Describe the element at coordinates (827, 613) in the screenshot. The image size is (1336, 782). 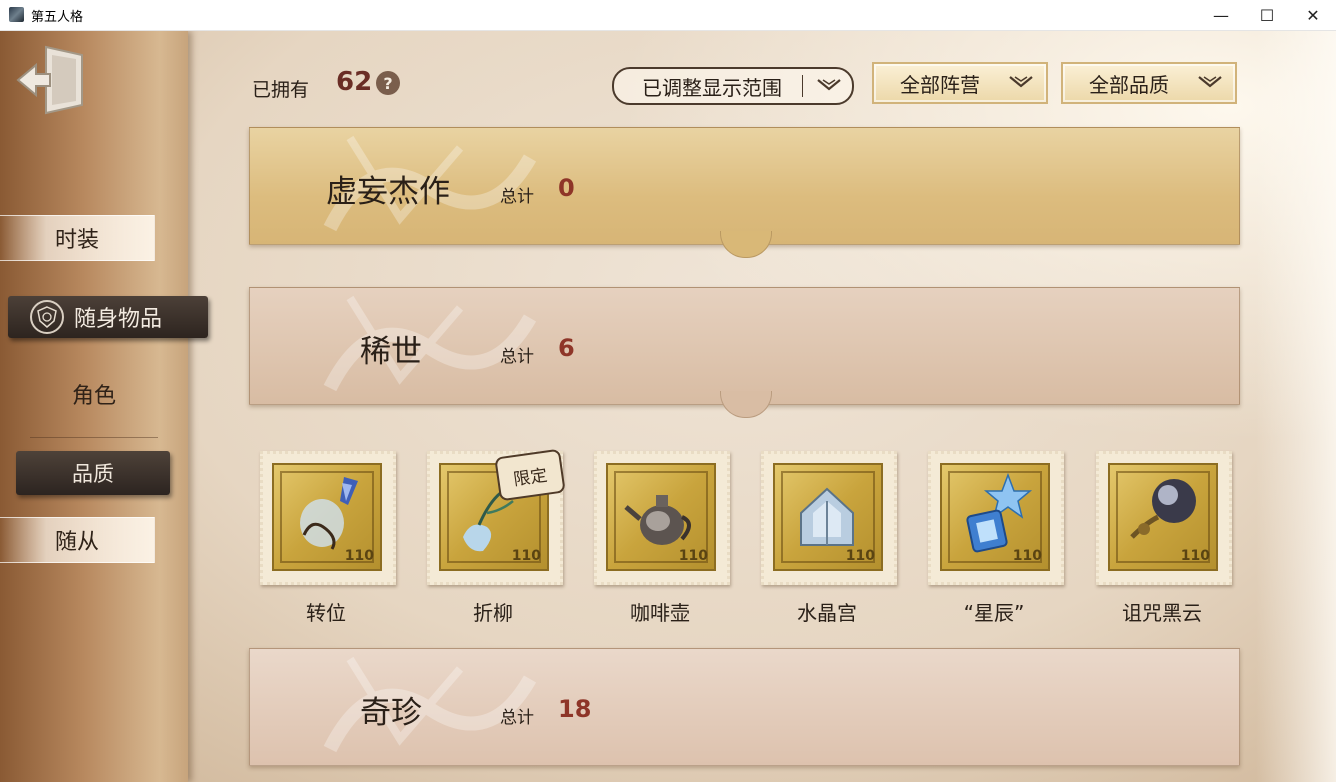
I see `item-name: 水晶宫` at that location.